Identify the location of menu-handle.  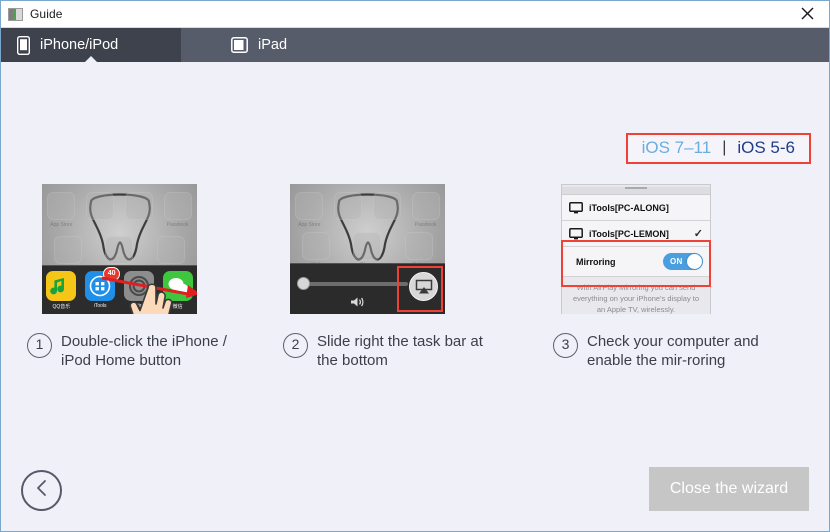
(636, 191).